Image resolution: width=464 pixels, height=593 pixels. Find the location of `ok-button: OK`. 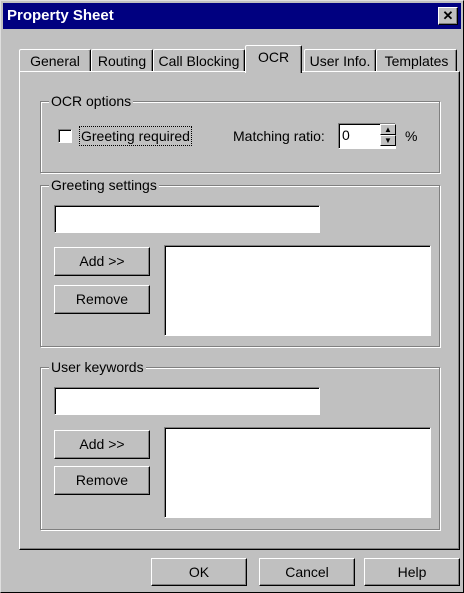

ok-button: OK is located at coordinates (199, 572).